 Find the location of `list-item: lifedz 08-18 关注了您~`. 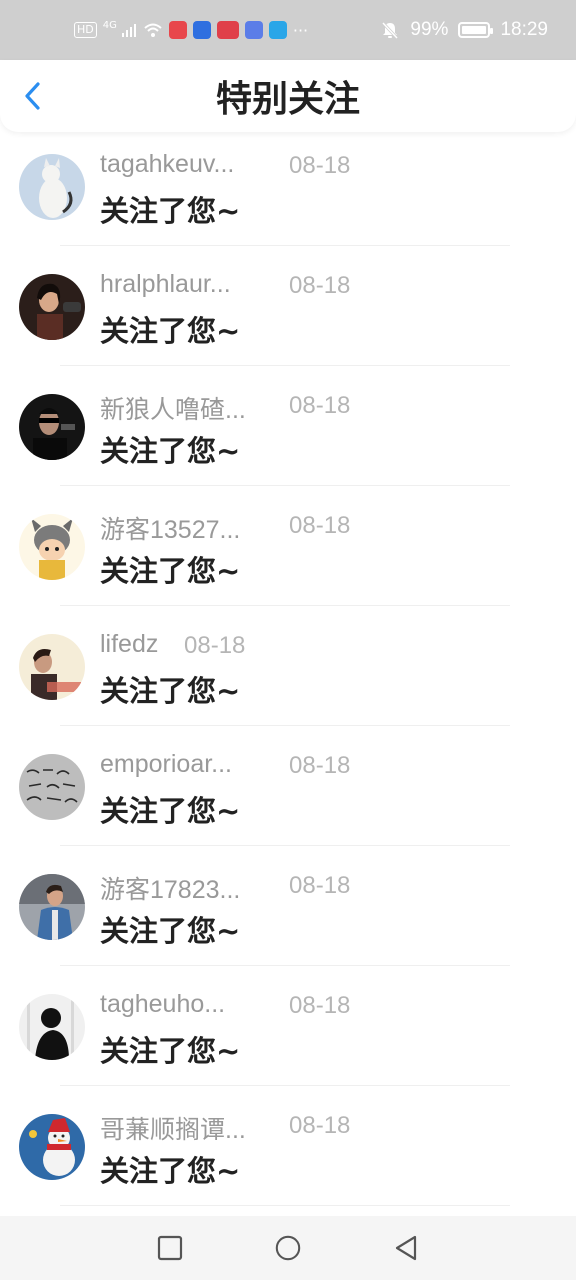

list-item: lifedz 08-18 关注了您~ is located at coordinates (288, 672).